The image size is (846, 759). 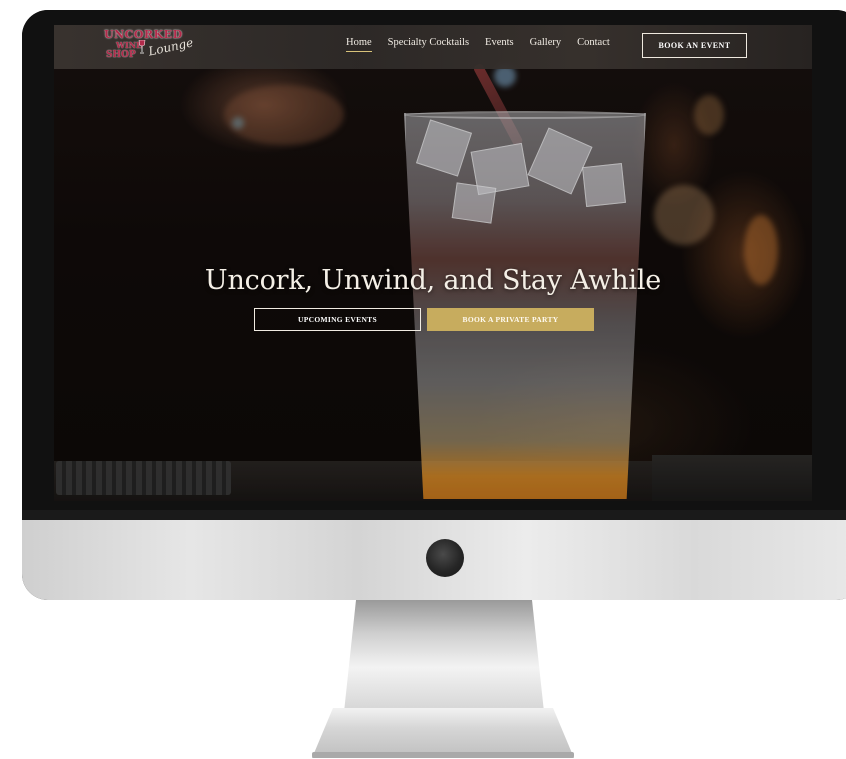 What do you see at coordinates (434, 515) in the screenshot?
I see `monitor-chin-divider` at bounding box center [434, 515].